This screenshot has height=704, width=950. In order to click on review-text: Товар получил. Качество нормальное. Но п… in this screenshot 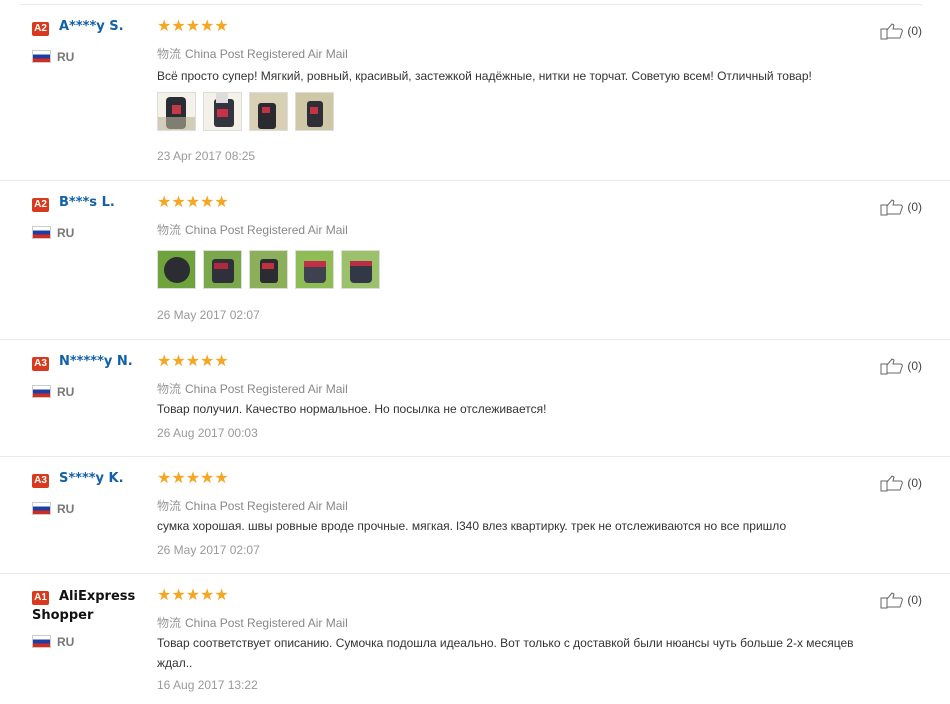, I will do `click(352, 409)`.